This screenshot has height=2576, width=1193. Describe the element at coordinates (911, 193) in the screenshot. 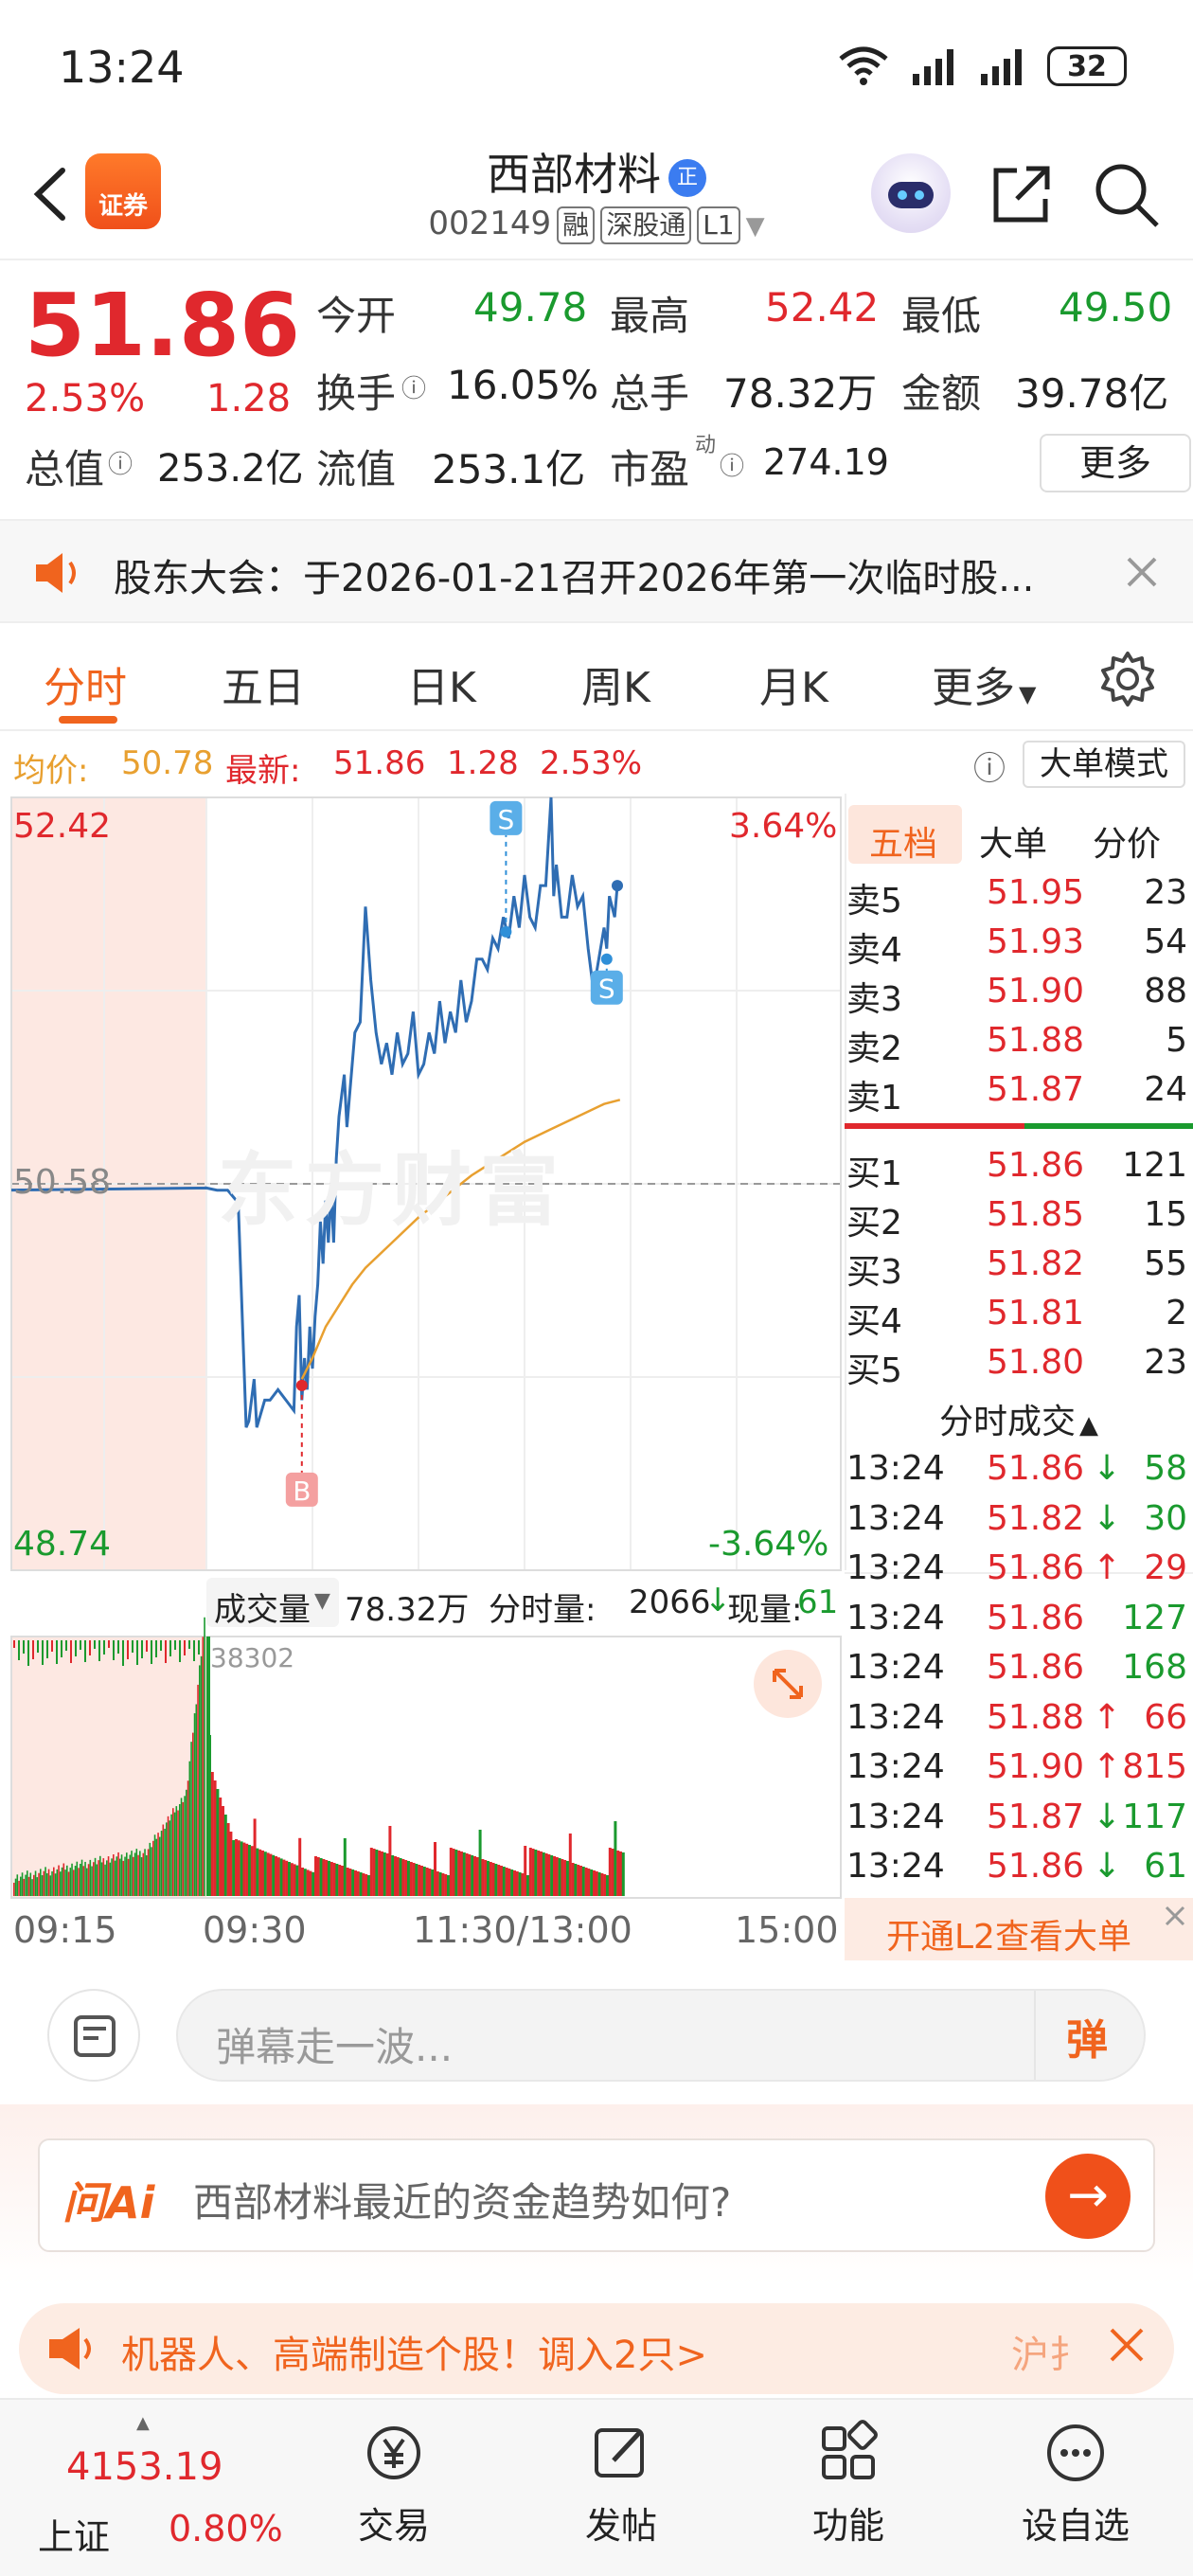

I see `ai-robot-icon` at that location.